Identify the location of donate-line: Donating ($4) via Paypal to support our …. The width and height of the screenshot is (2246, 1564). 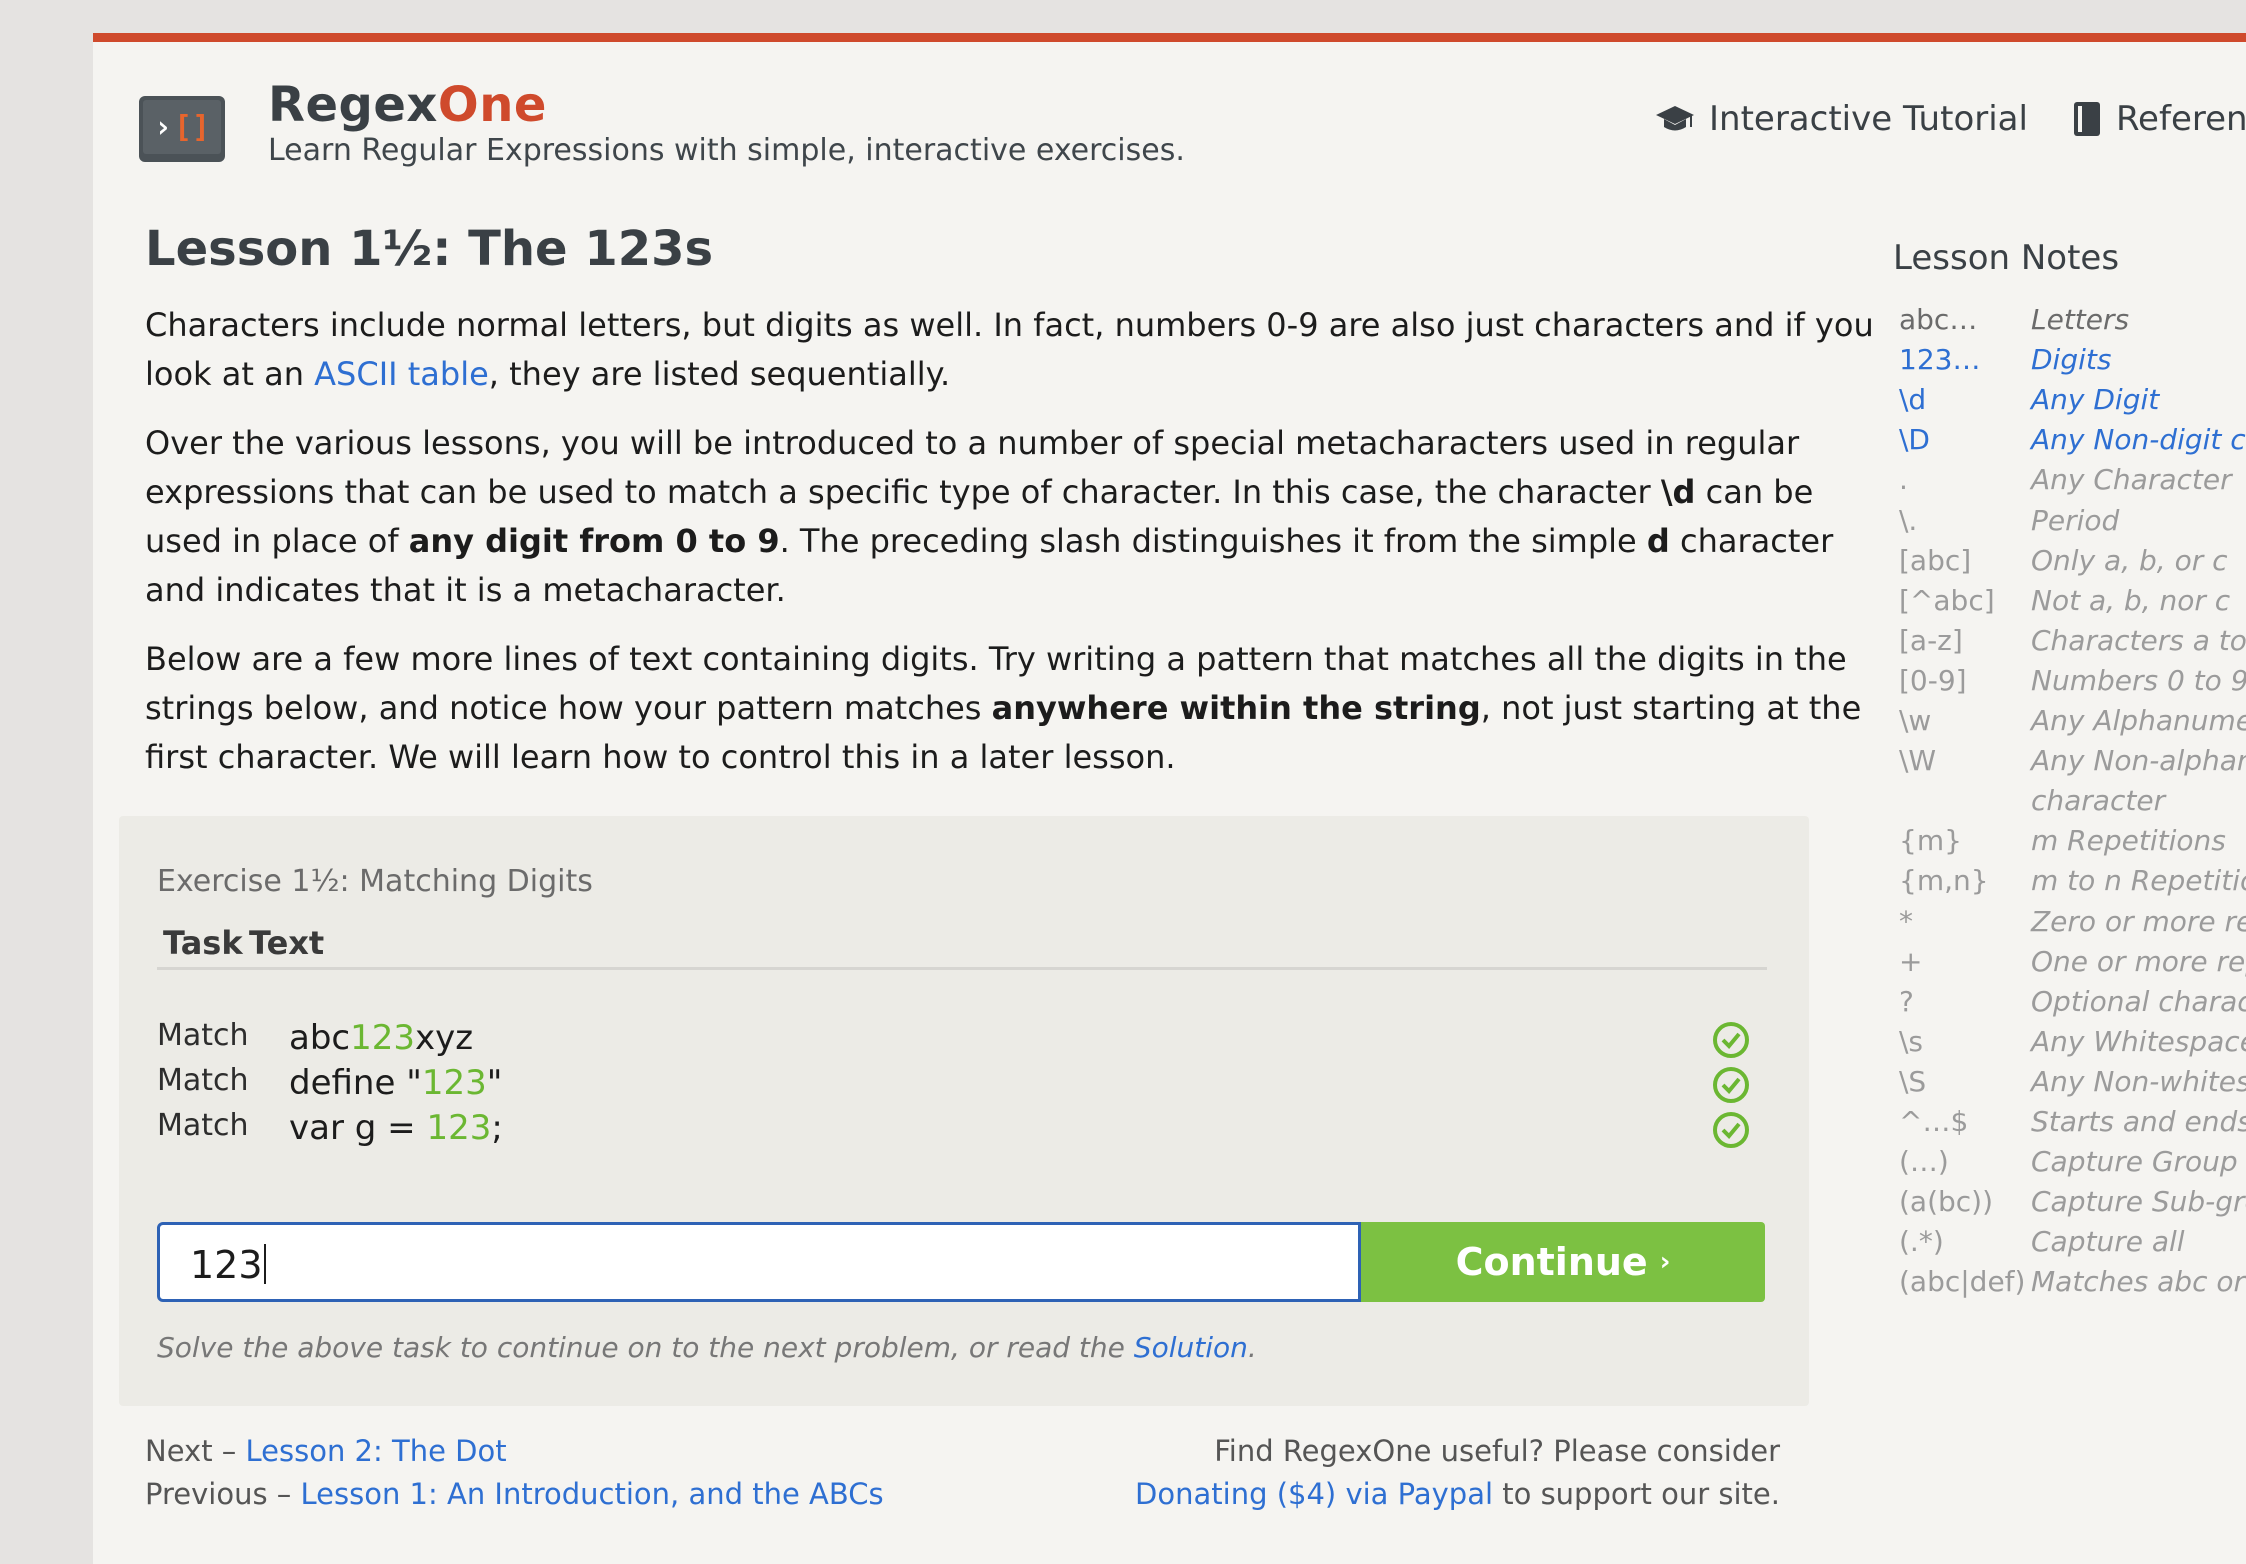
(1457, 1494).